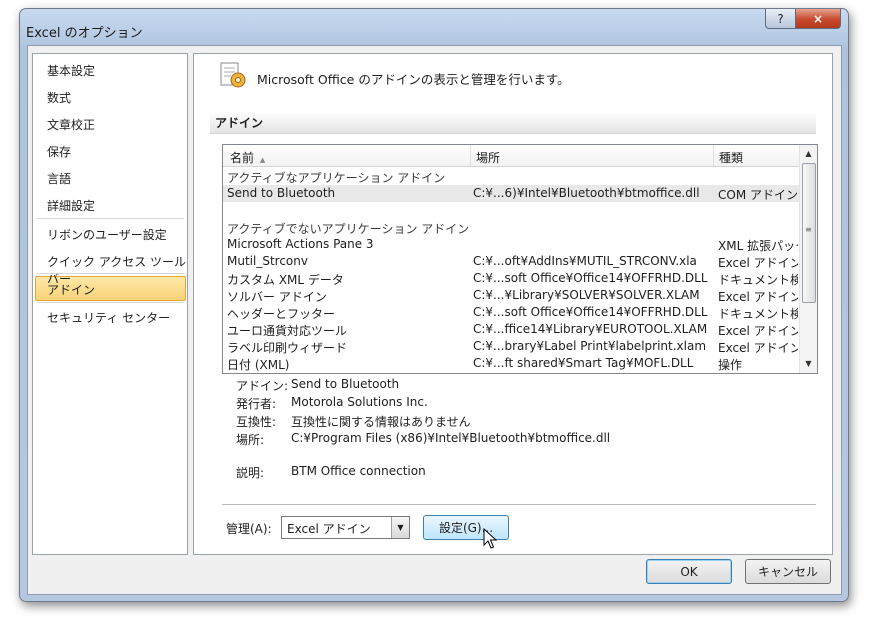 This screenshot has width=869, height=620. Describe the element at coordinates (267, 261) in the screenshot. I see `cell-name: Mutil_Strconv` at that location.